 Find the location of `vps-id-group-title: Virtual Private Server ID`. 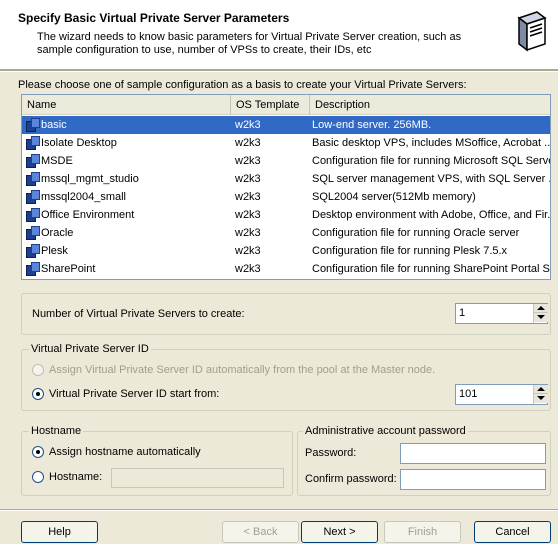

vps-id-group-title: Virtual Private Server ID is located at coordinates (90, 349).